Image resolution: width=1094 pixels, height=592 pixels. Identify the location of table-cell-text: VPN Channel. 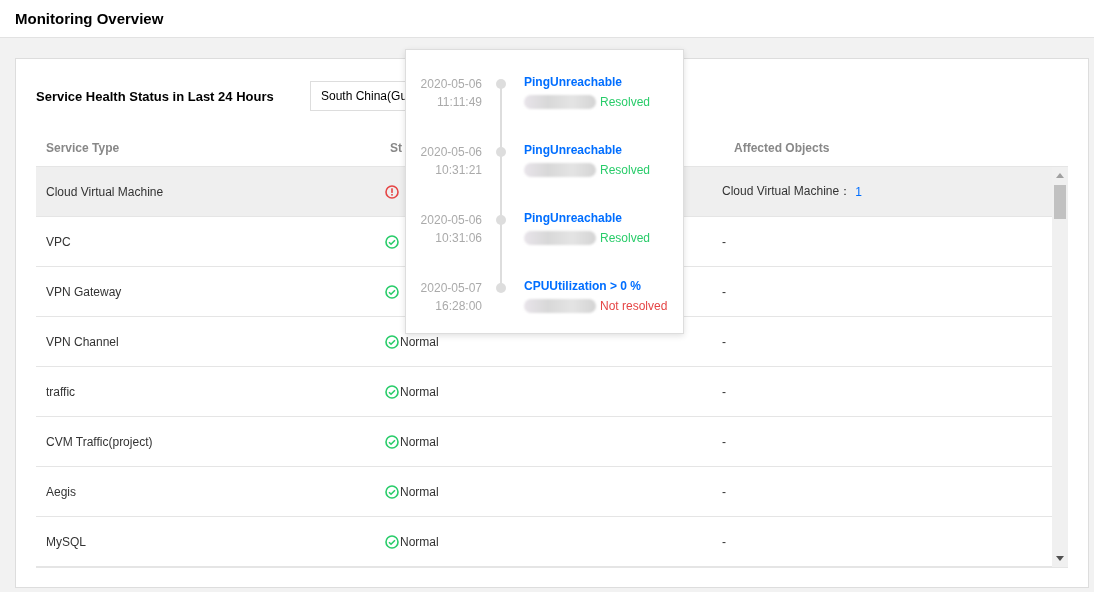
(82, 341).